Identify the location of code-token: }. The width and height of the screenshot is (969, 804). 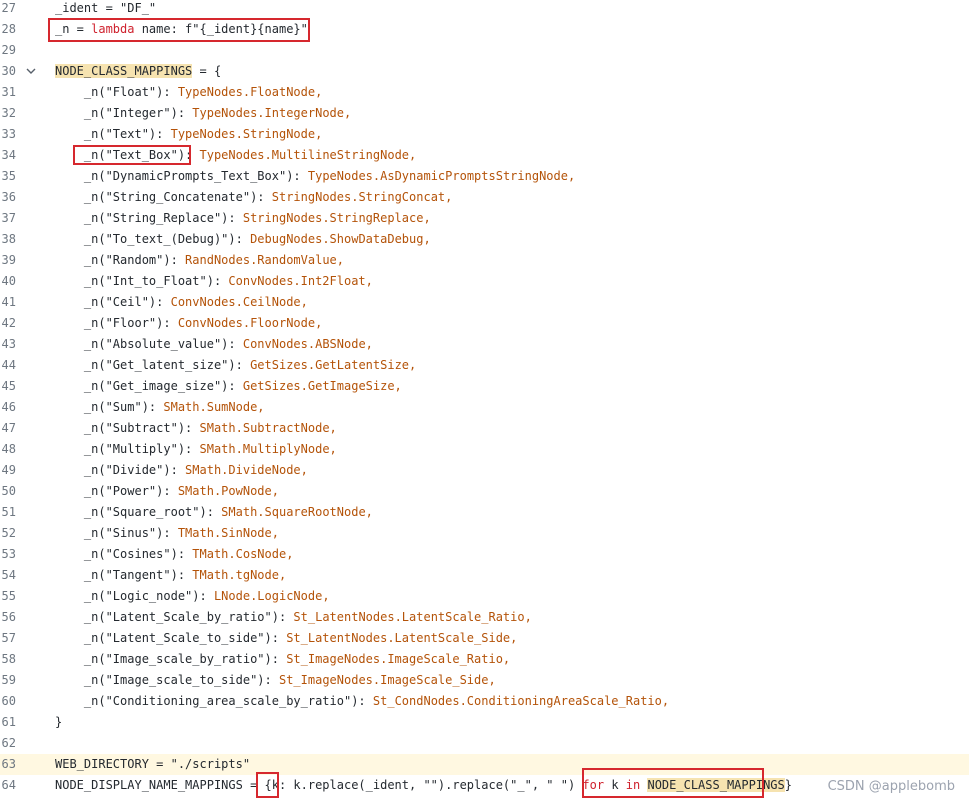
(59, 722).